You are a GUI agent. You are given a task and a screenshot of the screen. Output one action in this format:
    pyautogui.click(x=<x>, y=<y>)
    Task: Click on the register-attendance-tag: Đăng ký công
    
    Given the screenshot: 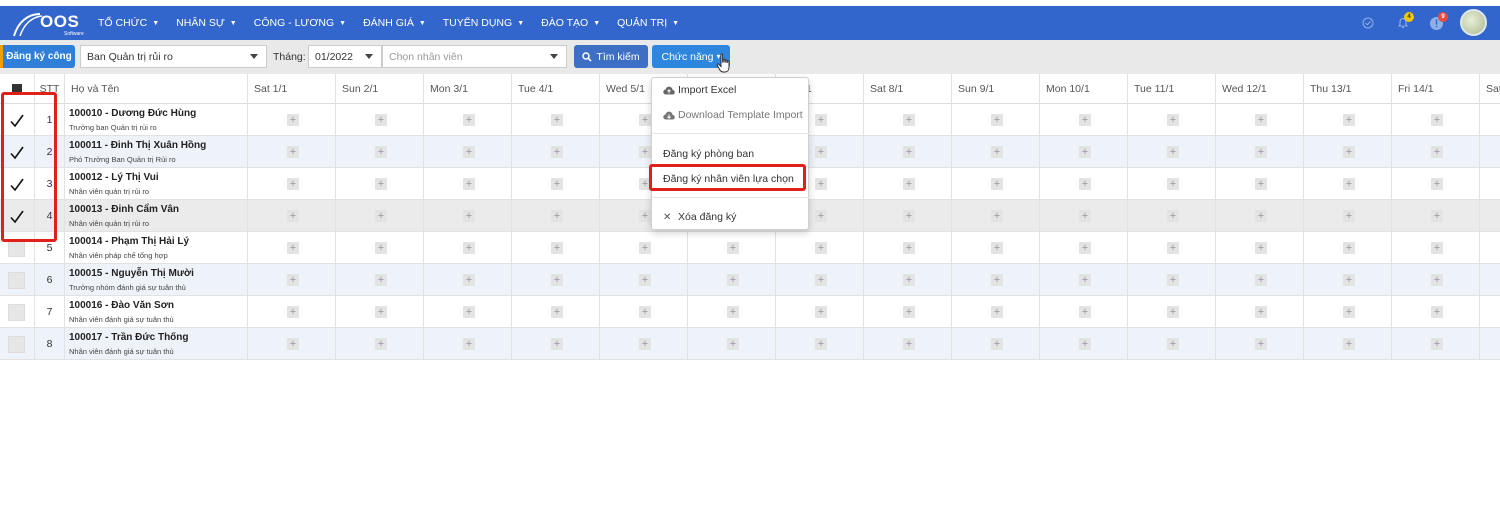 What is the action you would take?
    pyautogui.click(x=37, y=56)
    